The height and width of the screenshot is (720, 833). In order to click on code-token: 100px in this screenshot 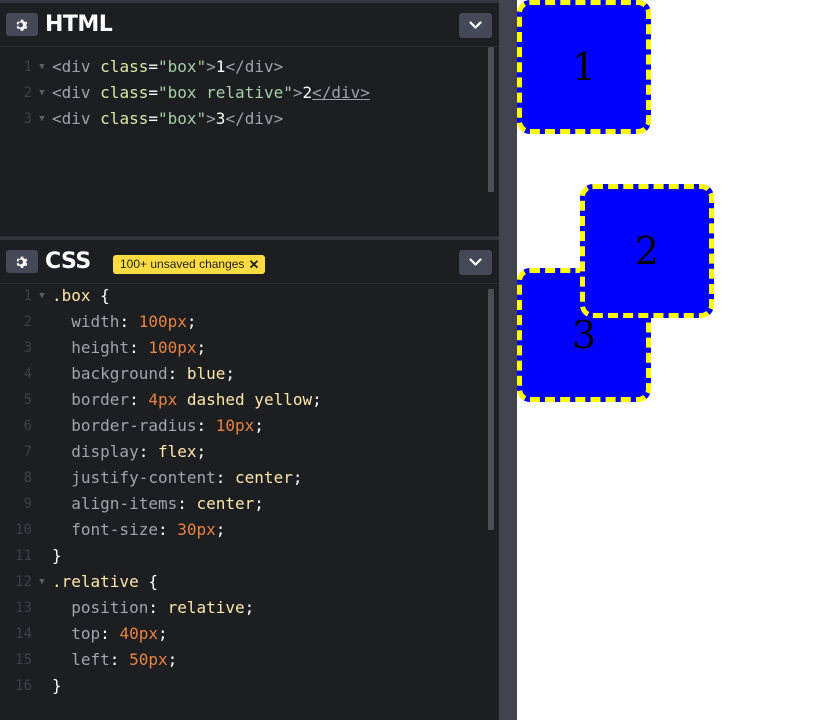, I will do `click(162, 321)`.